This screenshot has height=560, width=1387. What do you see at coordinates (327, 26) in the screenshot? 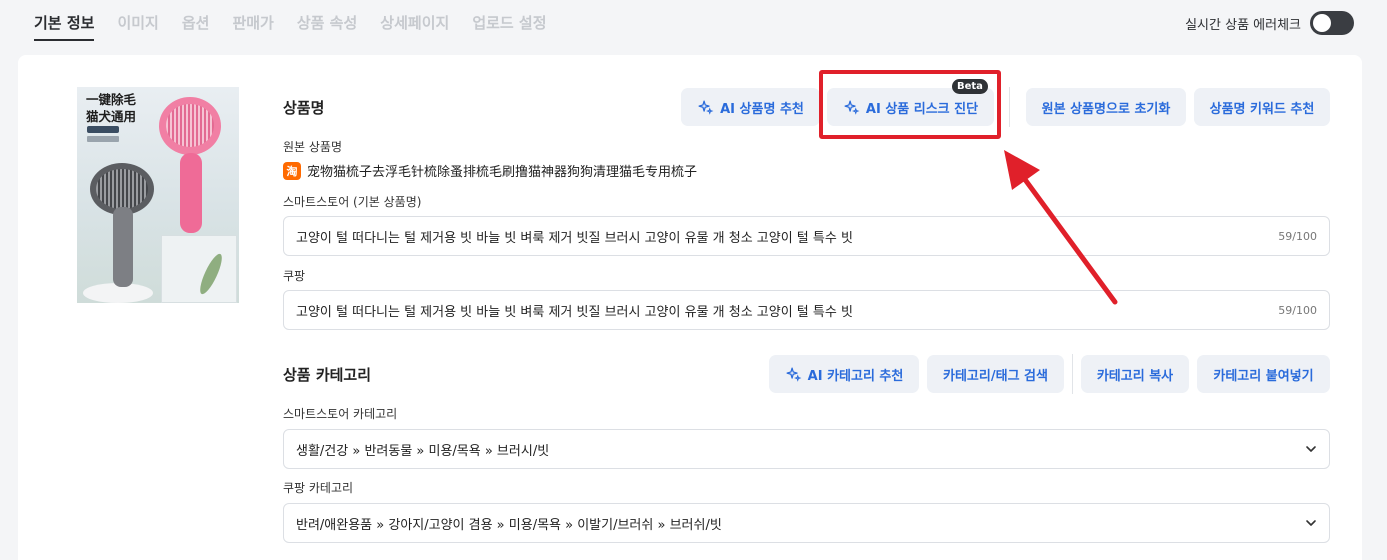
I see `tab-attributes: 상품 속성` at bounding box center [327, 26].